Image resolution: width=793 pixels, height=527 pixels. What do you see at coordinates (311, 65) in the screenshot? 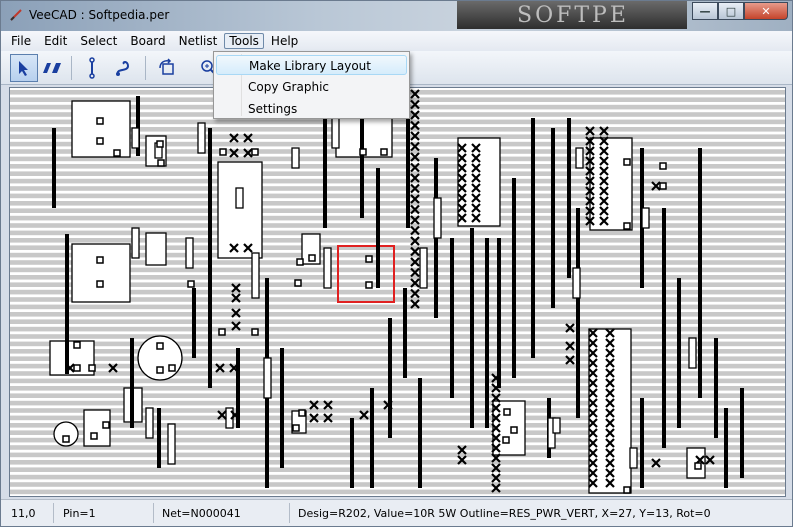
I see `menu-item-make-library-layout: Make Library Layout` at bounding box center [311, 65].